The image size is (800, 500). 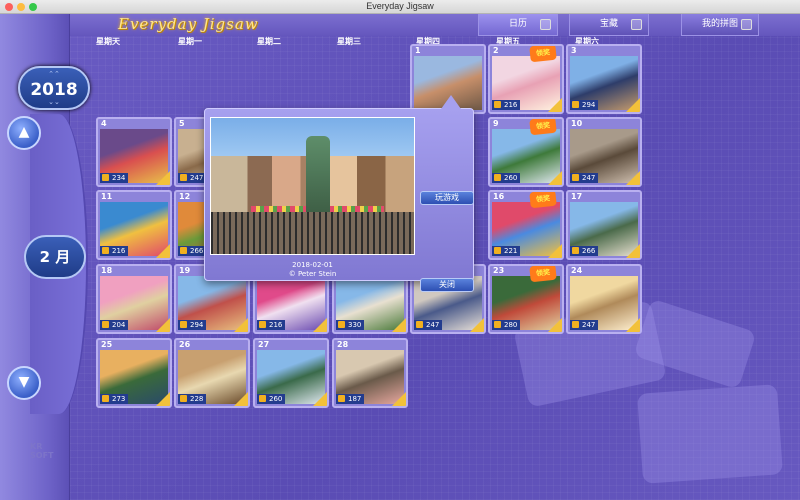 I want to click on tab-calendar: 日历, so click(x=518, y=25).